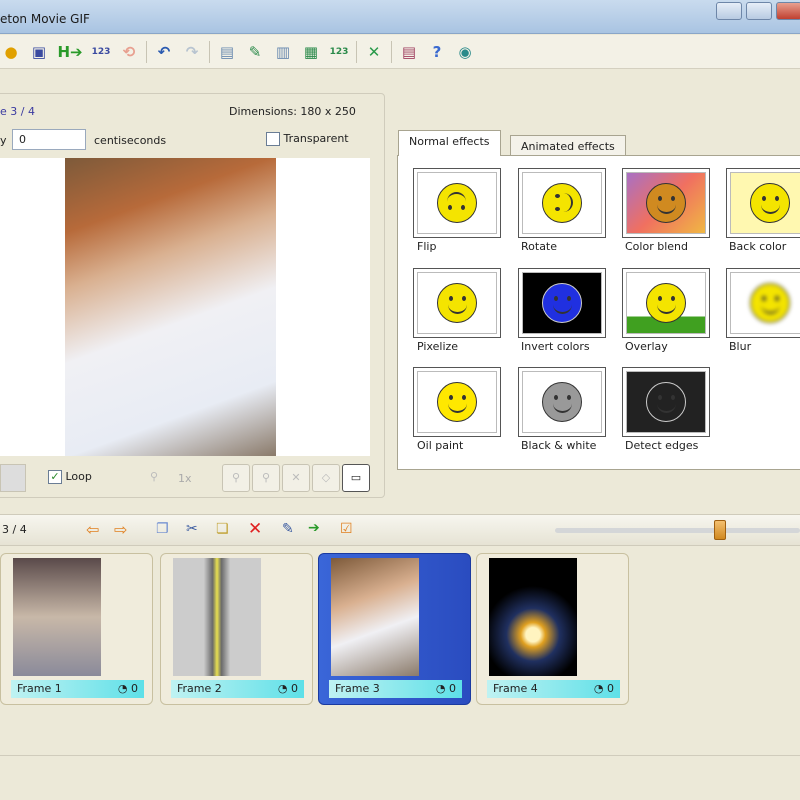 The height and width of the screenshot is (800, 800). What do you see at coordinates (357, 688) in the screenshot?
I see `frame-label: Frame 3` at bounding box center [357, 688].